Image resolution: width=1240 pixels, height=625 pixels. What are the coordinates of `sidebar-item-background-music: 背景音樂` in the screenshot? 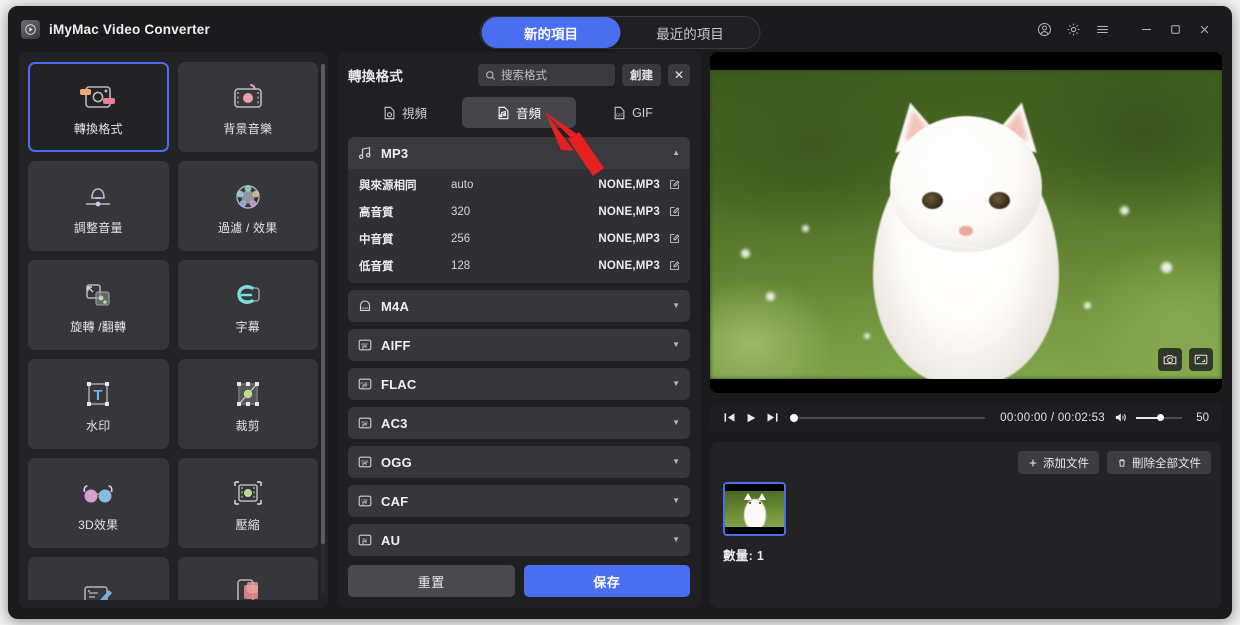 It's located at (247, 107).